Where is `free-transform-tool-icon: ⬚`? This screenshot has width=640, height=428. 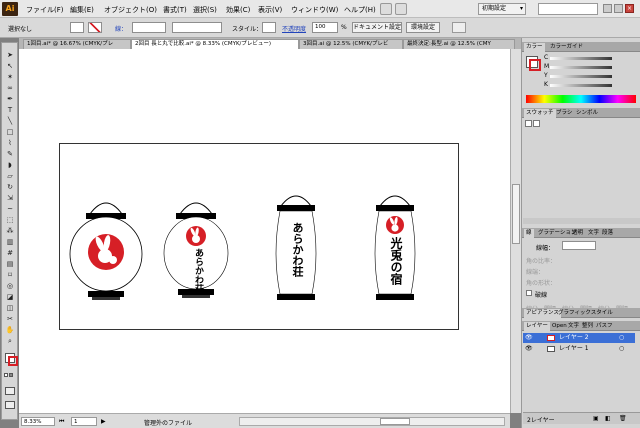 free-transform-tool-icon: ⬚ is located at coordinates (10, 220).